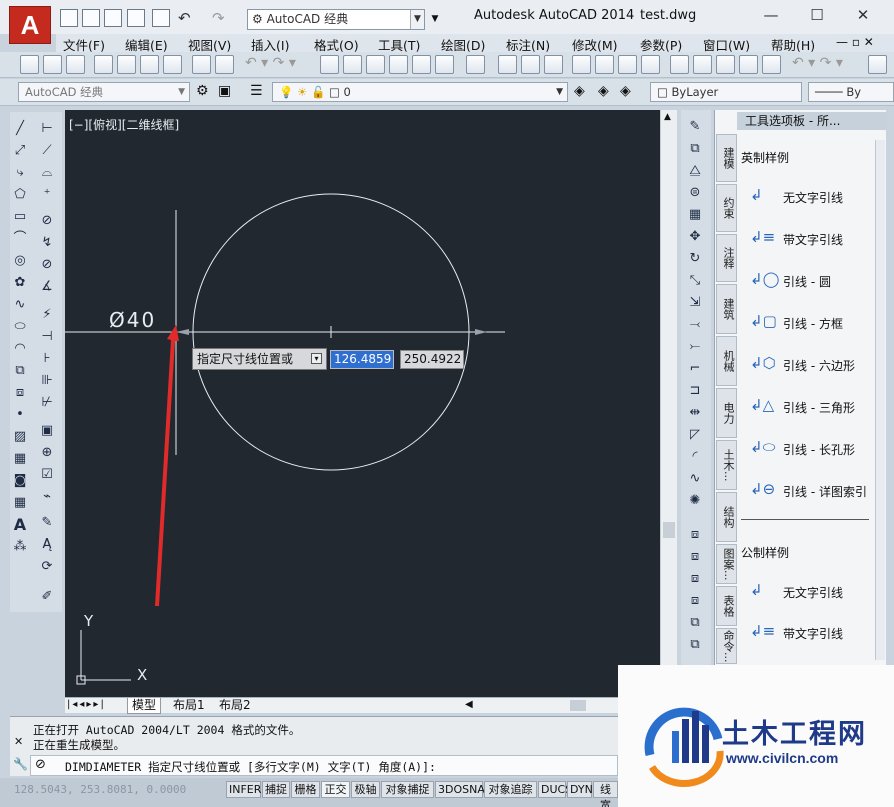 The width and height of the screenshot is (894, 807). I want to click on erase-icon: ✎, so click(695, 127).